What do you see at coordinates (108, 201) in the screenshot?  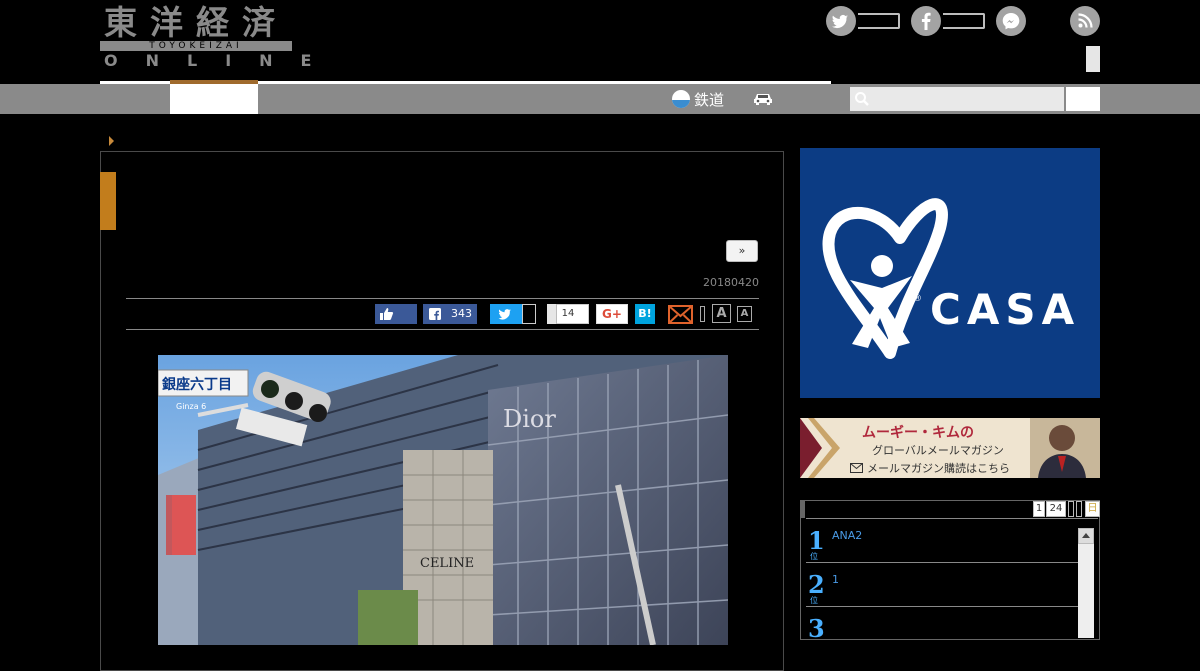 I see `article-title-accent` at bounding box center [108, 201].